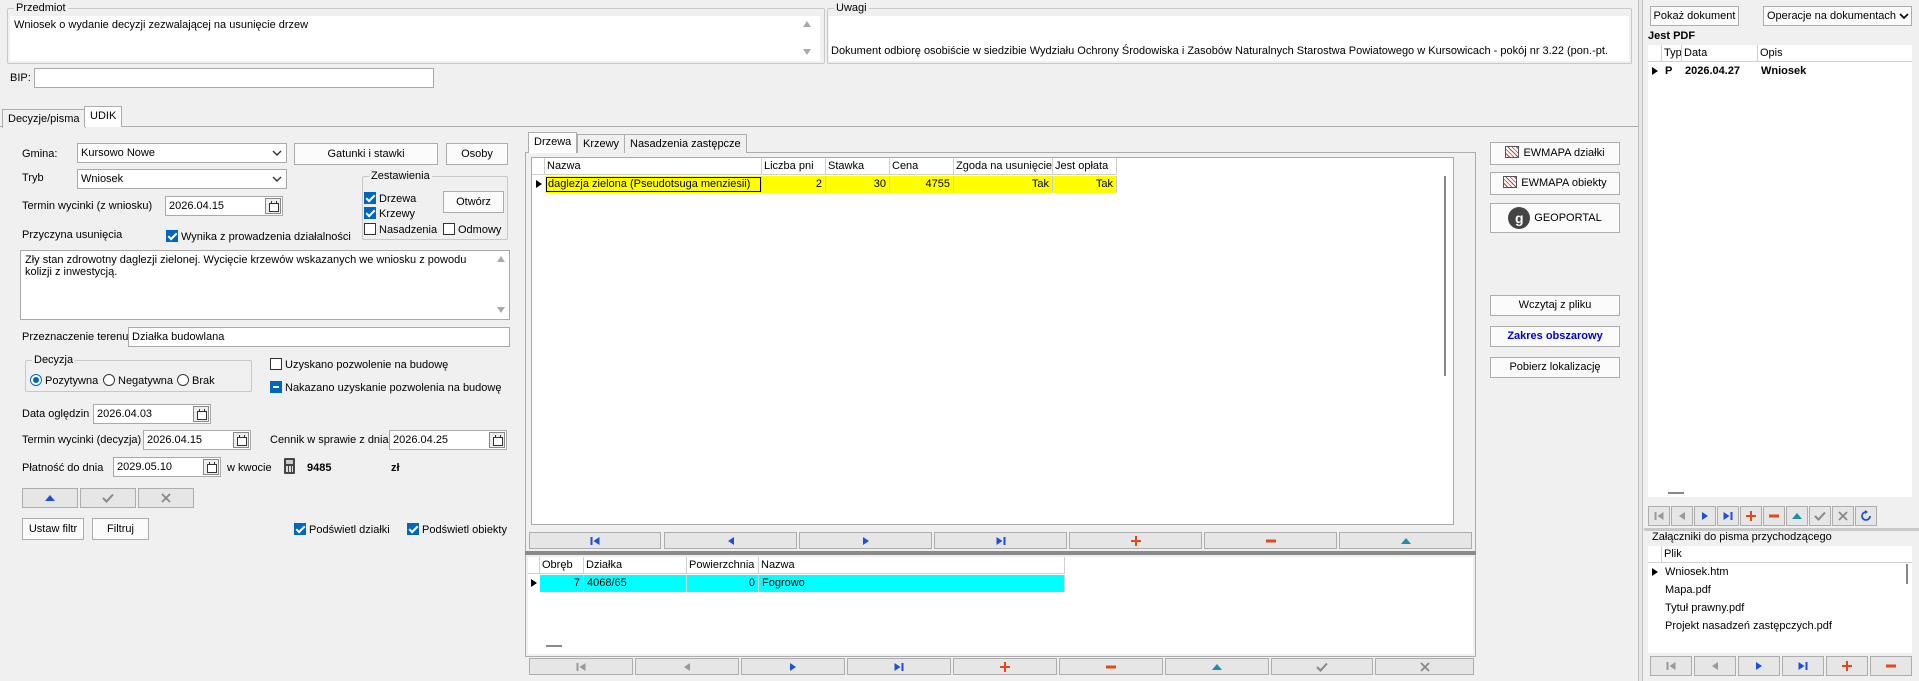 This screenshot has height=681, width=1919. Describe the element at coordinates (1555, 218) in the screenshot. I see `geoportal-button: g GEOPORTAL` at that location.